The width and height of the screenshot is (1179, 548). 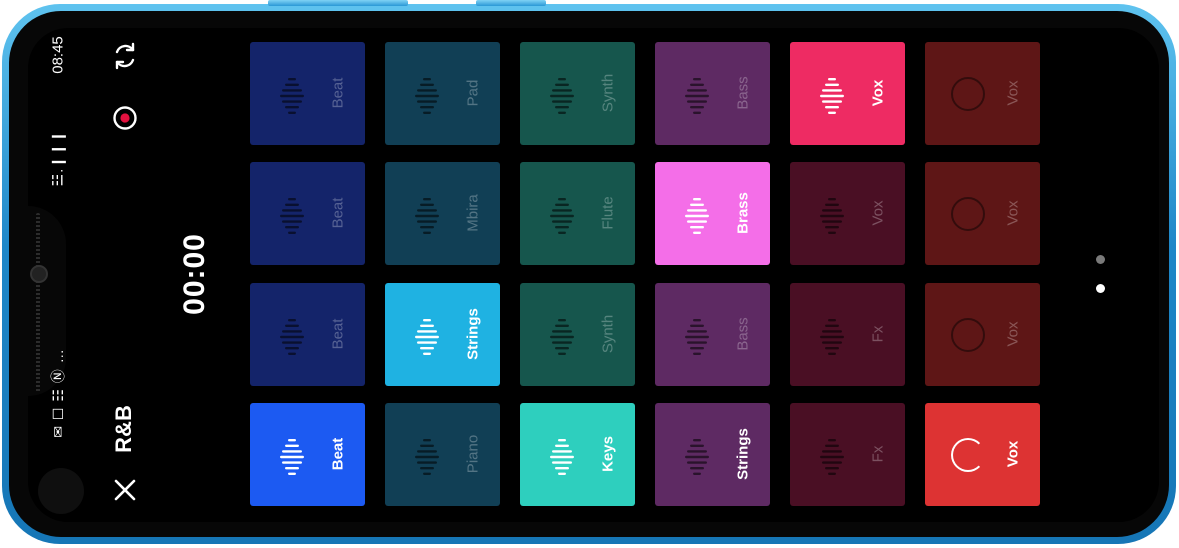 What do you see at coordinates (473, 454) in the screenshot?
I see `pad-label: Piano` at bounding box center [473, 454].